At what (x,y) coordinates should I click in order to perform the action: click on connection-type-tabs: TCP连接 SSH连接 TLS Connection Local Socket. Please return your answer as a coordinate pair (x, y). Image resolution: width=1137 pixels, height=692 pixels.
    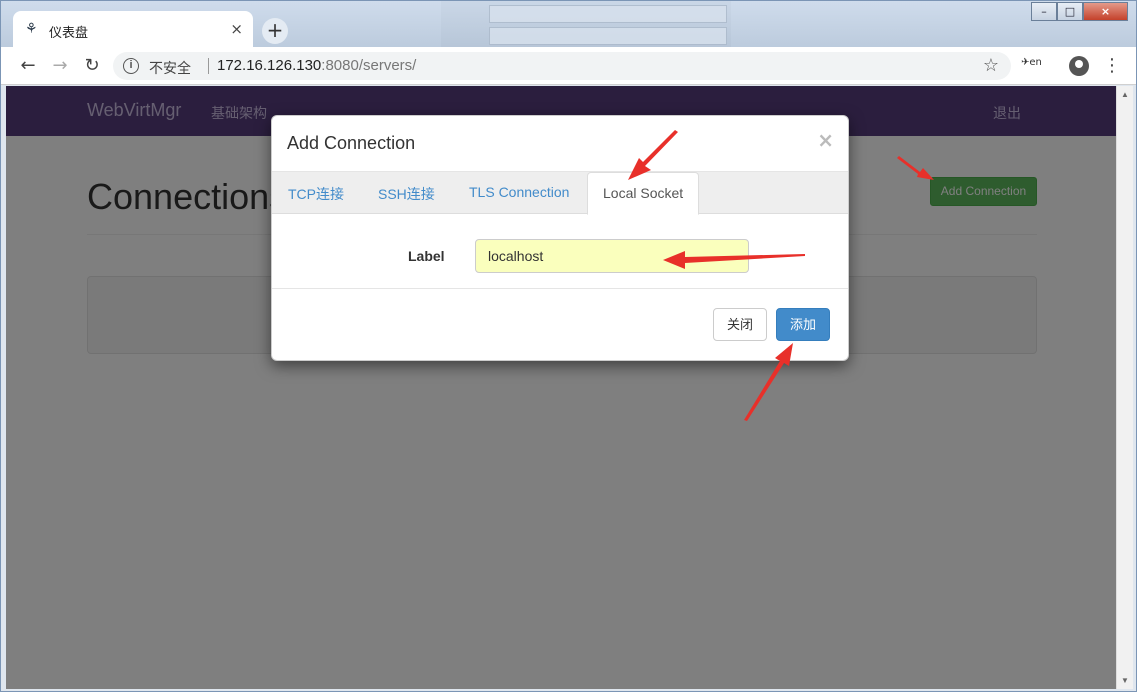
    Looking at the image, I should click on (560, 193).